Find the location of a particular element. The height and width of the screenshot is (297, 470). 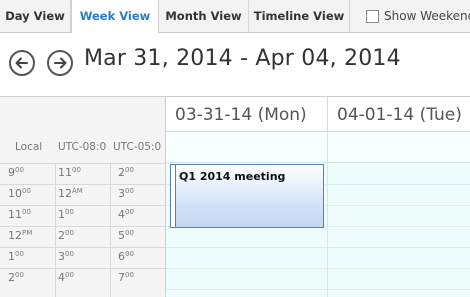

tab-week-view: Week View is located at coordinates (115, 16).